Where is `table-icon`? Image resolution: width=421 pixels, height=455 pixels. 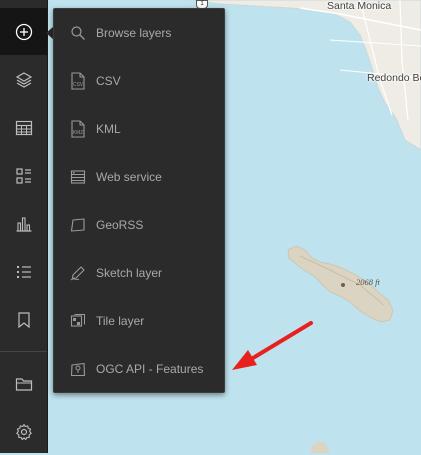 table-icon is located at coordinates (23, 127).